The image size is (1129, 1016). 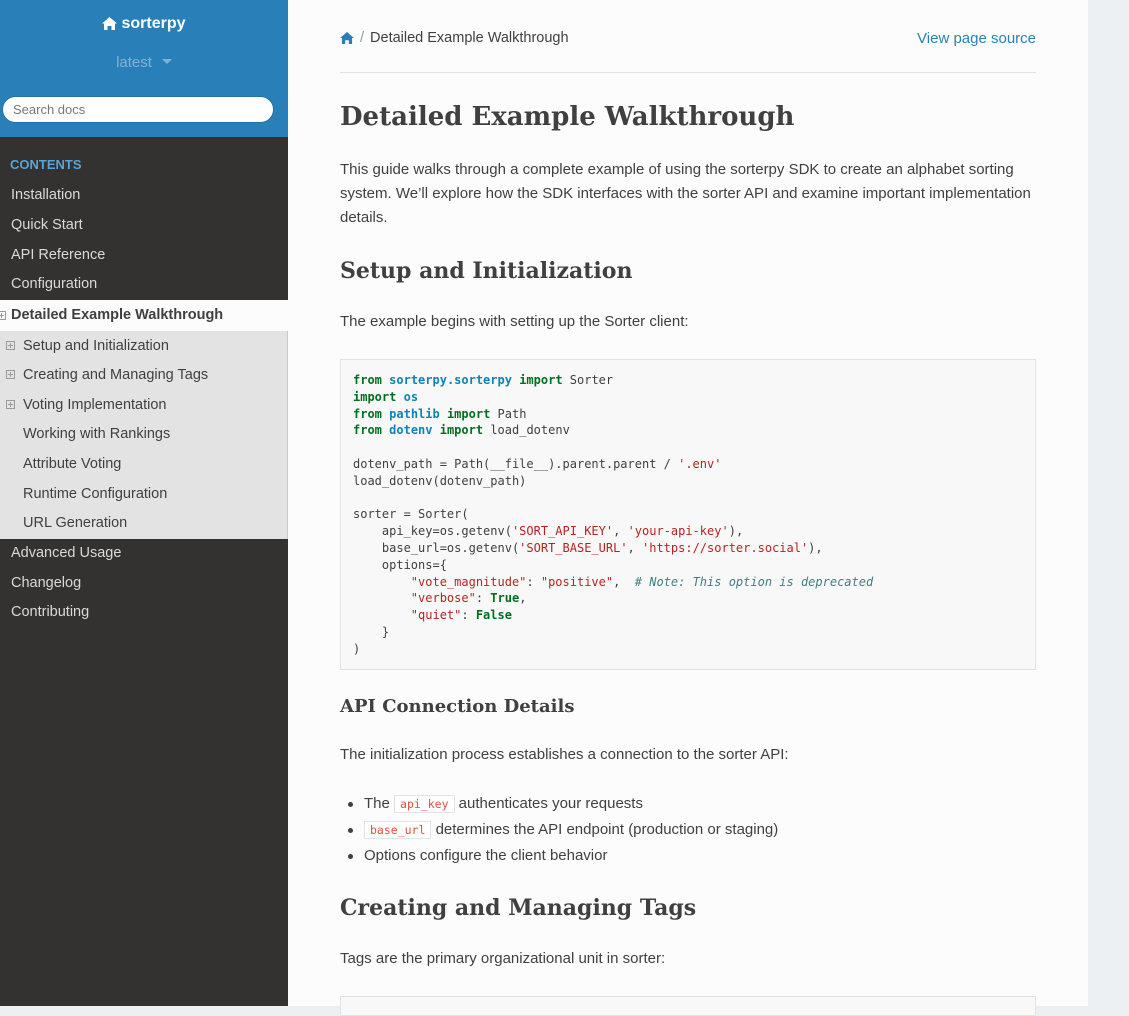 I want to click on code-line: from sorterpy.sorterpy import Sorter, so click(x=483, y=380).